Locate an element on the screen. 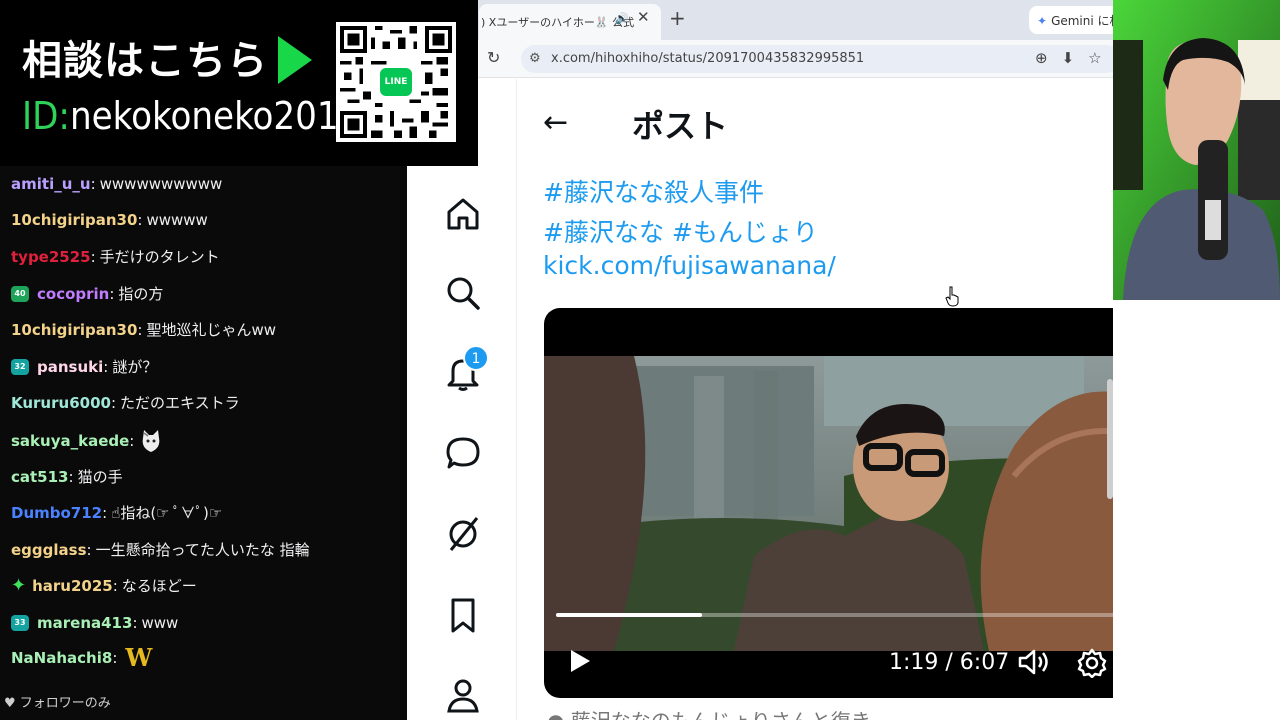  tab-title: ) Xユーザーのハイホー🐰 公式 is located at coordinates (558, 22).